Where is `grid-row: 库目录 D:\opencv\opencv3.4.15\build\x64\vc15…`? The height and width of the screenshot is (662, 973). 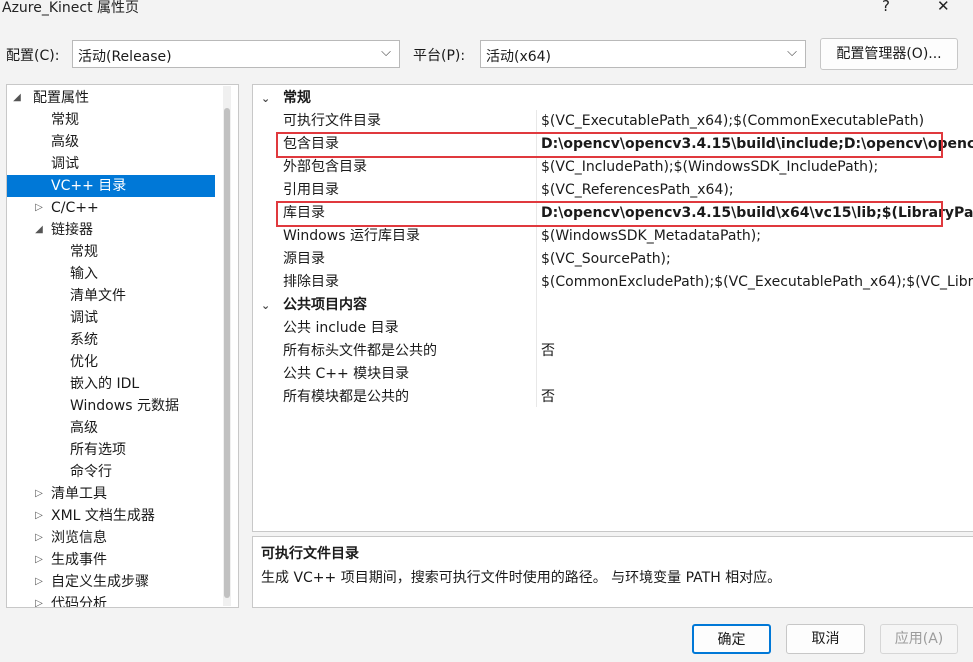 grid-row: 库目录 D:\opencv\opencv3.4.15\build\x64\vc15… is located at coordinates (613, 213).